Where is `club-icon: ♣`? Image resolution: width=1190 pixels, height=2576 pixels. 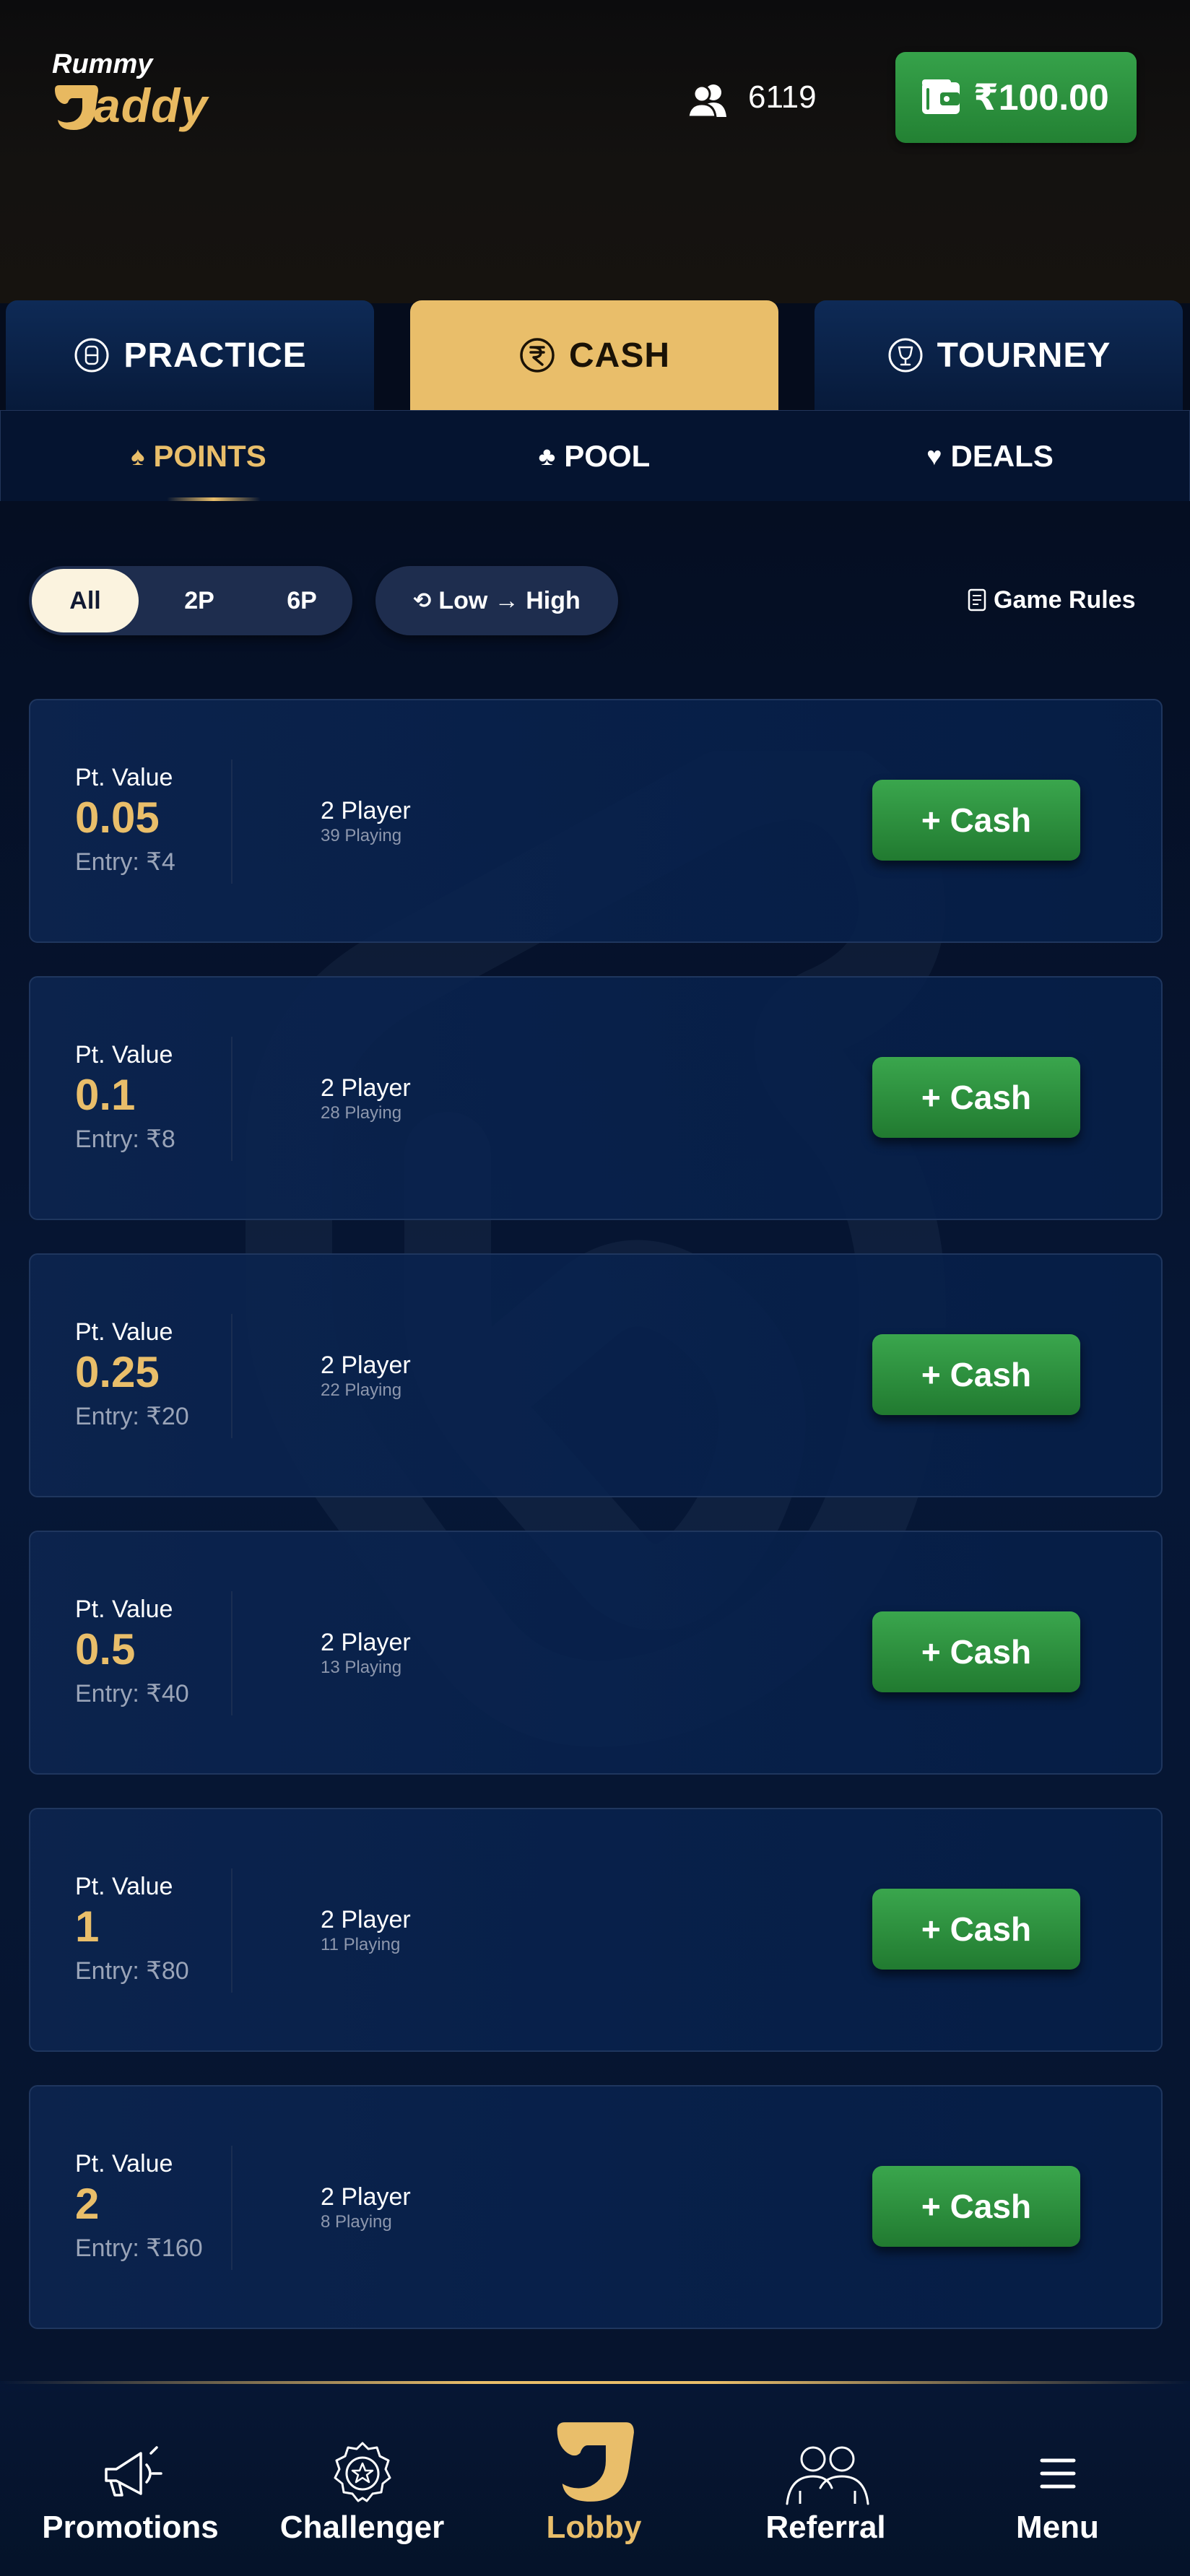
club-icon: ♣ is located at coordinates (547, 456).